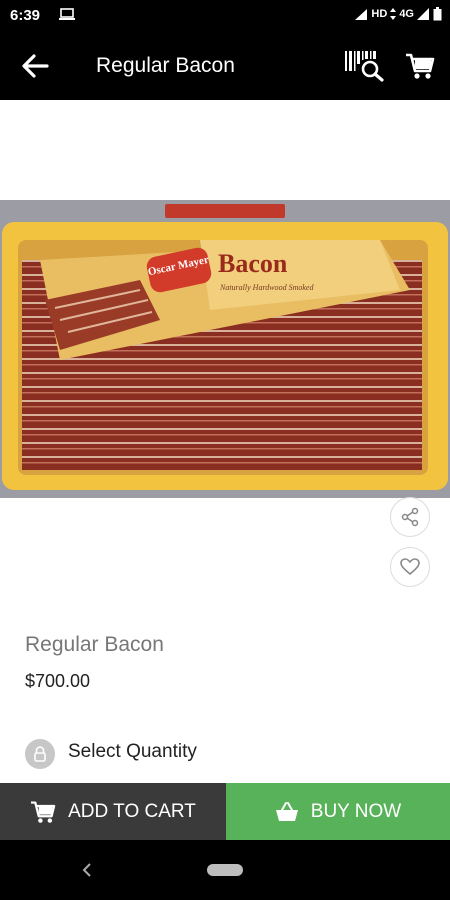  What do you see at coordinates (379, 14) in the screenshot?
I see `network-label: HD` at bounding box center [379, 14].